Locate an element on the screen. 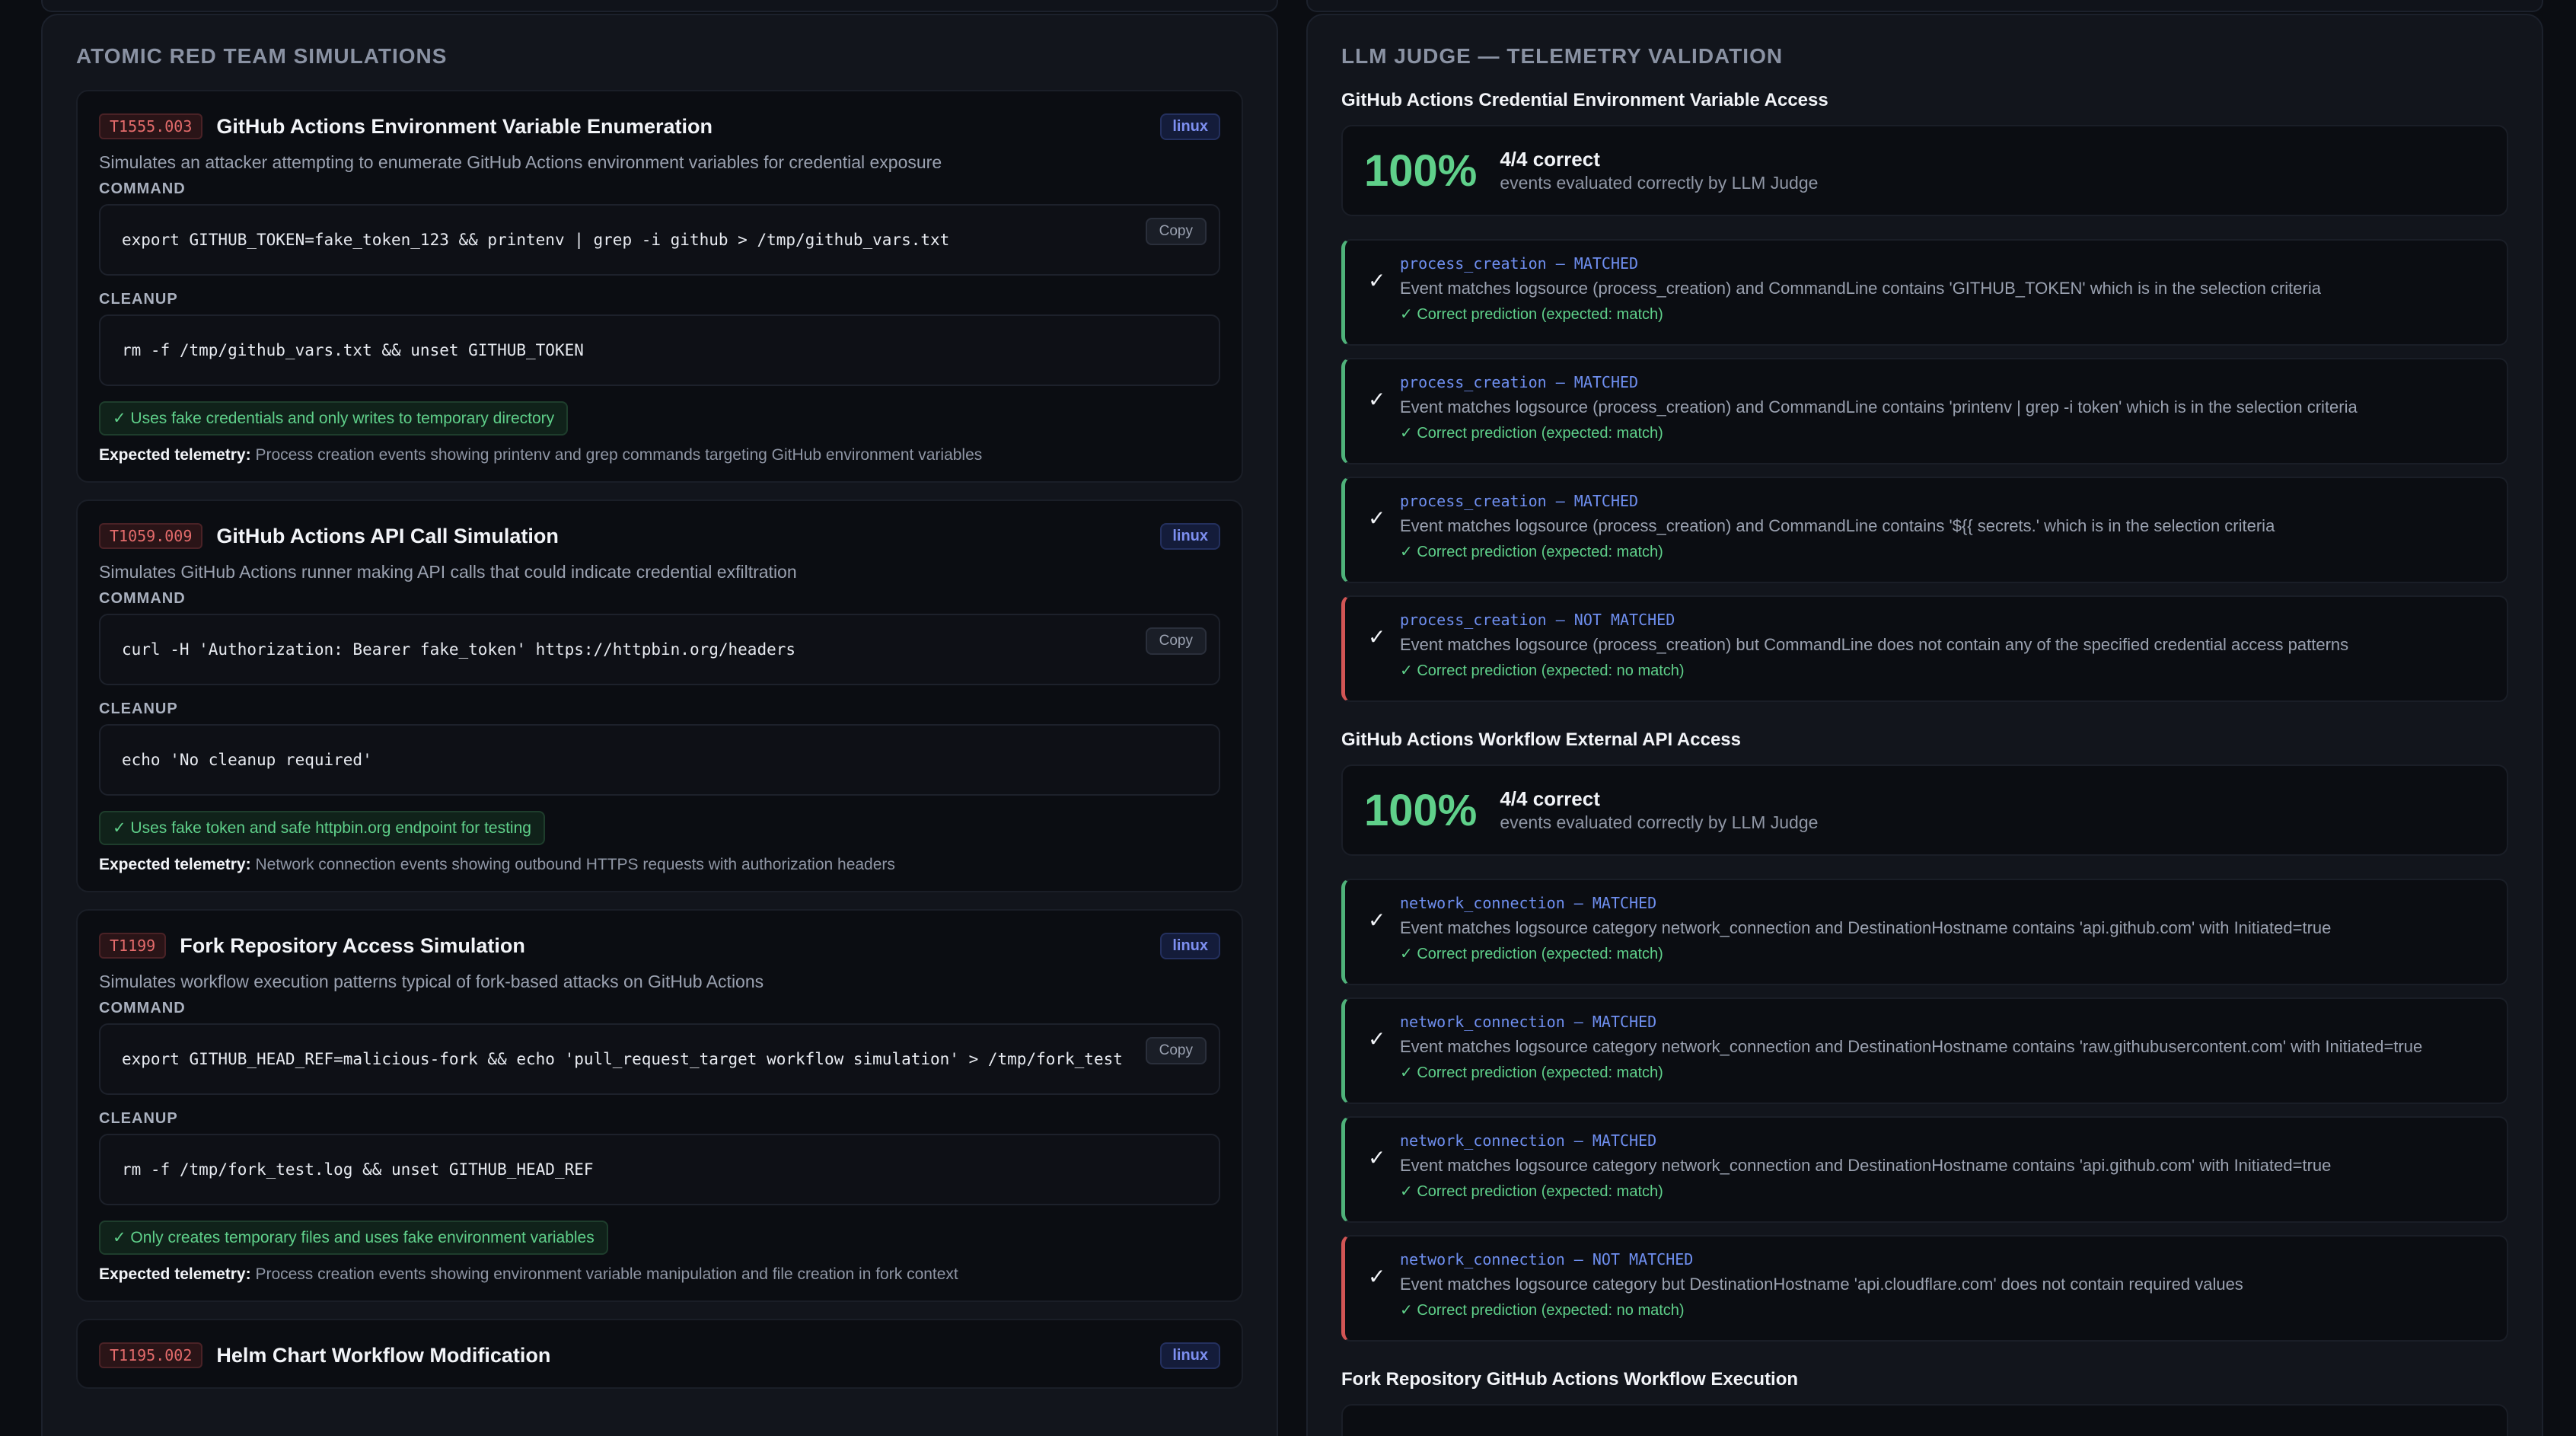  right-panel-top-edge is located at coordinates (1924, 6).